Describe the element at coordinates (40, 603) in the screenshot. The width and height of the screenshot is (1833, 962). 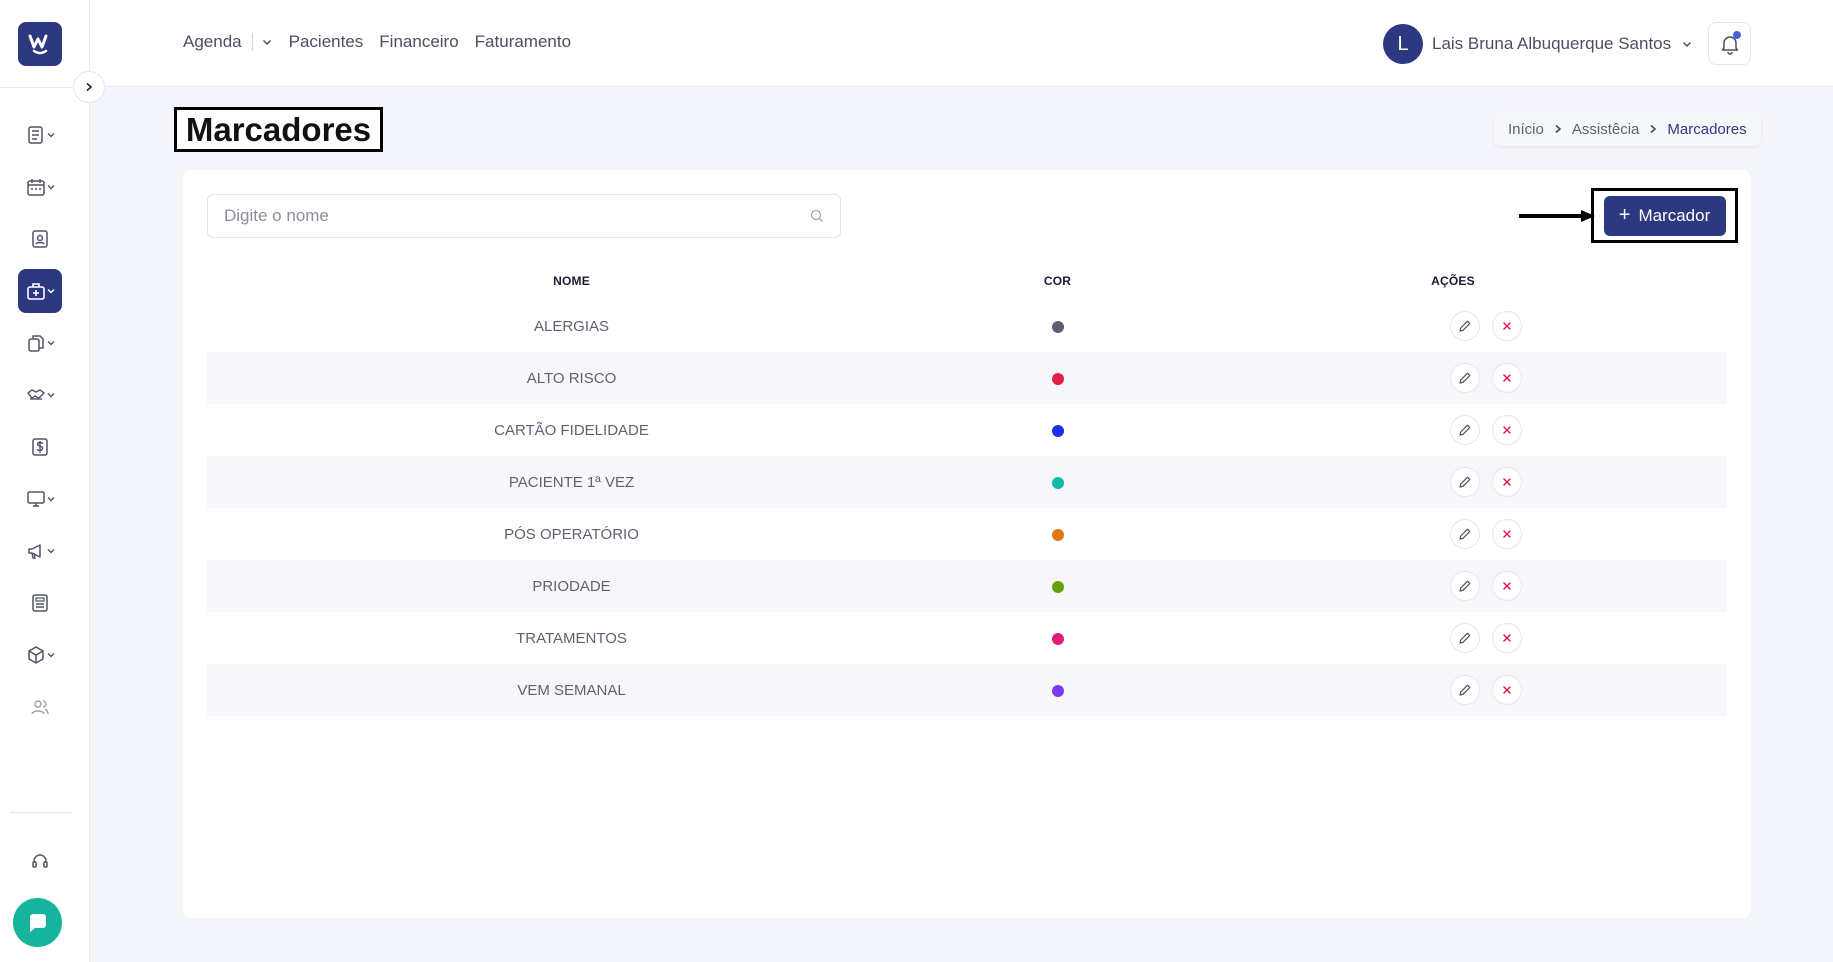
I see `sidebar-item-relatorios` at that location.